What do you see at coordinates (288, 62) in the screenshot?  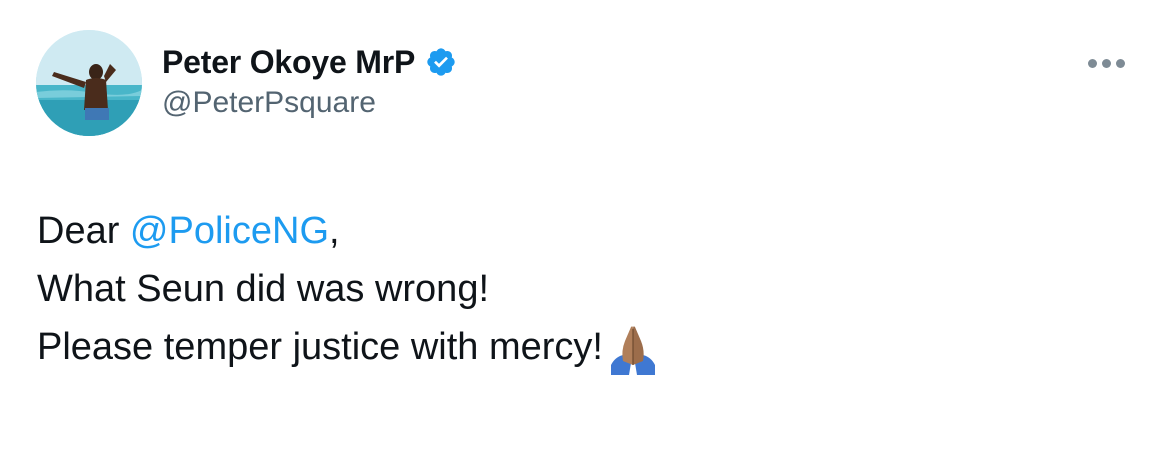 I see `author-display-name: Peter Okoye MrP` at bounding box center [288, 62].